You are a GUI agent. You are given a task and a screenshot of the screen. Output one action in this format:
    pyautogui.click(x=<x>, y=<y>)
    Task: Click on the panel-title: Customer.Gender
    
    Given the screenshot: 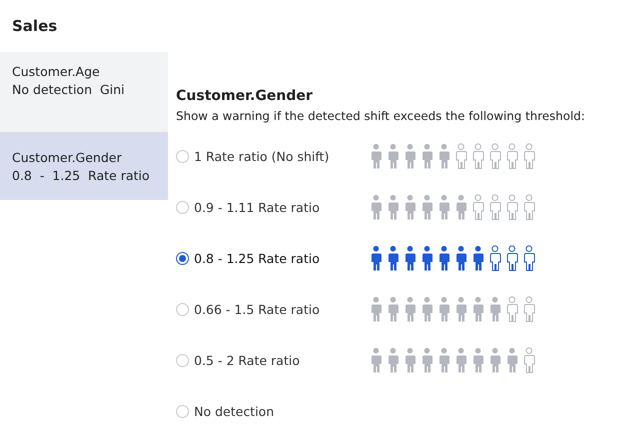 What is the action you would take?
    pyautogui.click(x=245, y=96)
    